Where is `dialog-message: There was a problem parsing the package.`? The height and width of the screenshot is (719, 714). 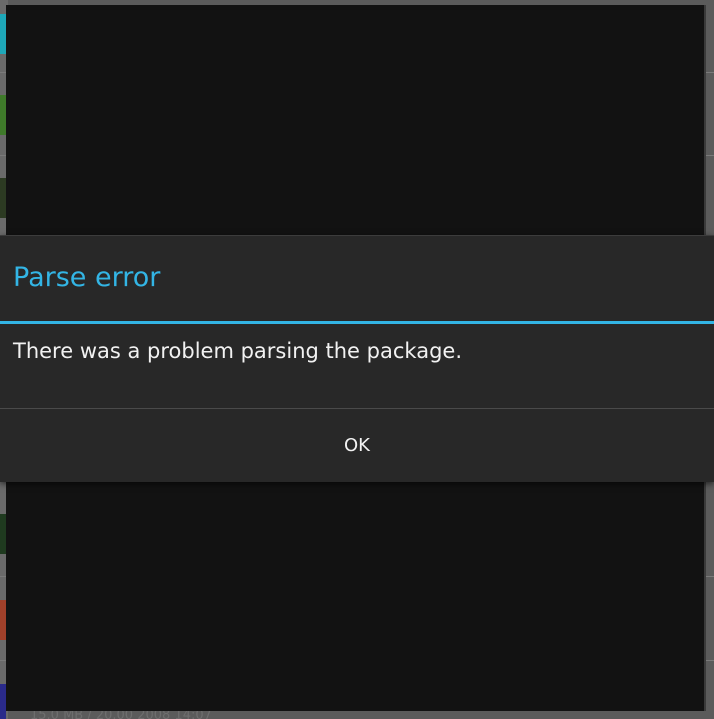 dialog-message: There was a problem parsing the package. is located at coordinates (237, 351).